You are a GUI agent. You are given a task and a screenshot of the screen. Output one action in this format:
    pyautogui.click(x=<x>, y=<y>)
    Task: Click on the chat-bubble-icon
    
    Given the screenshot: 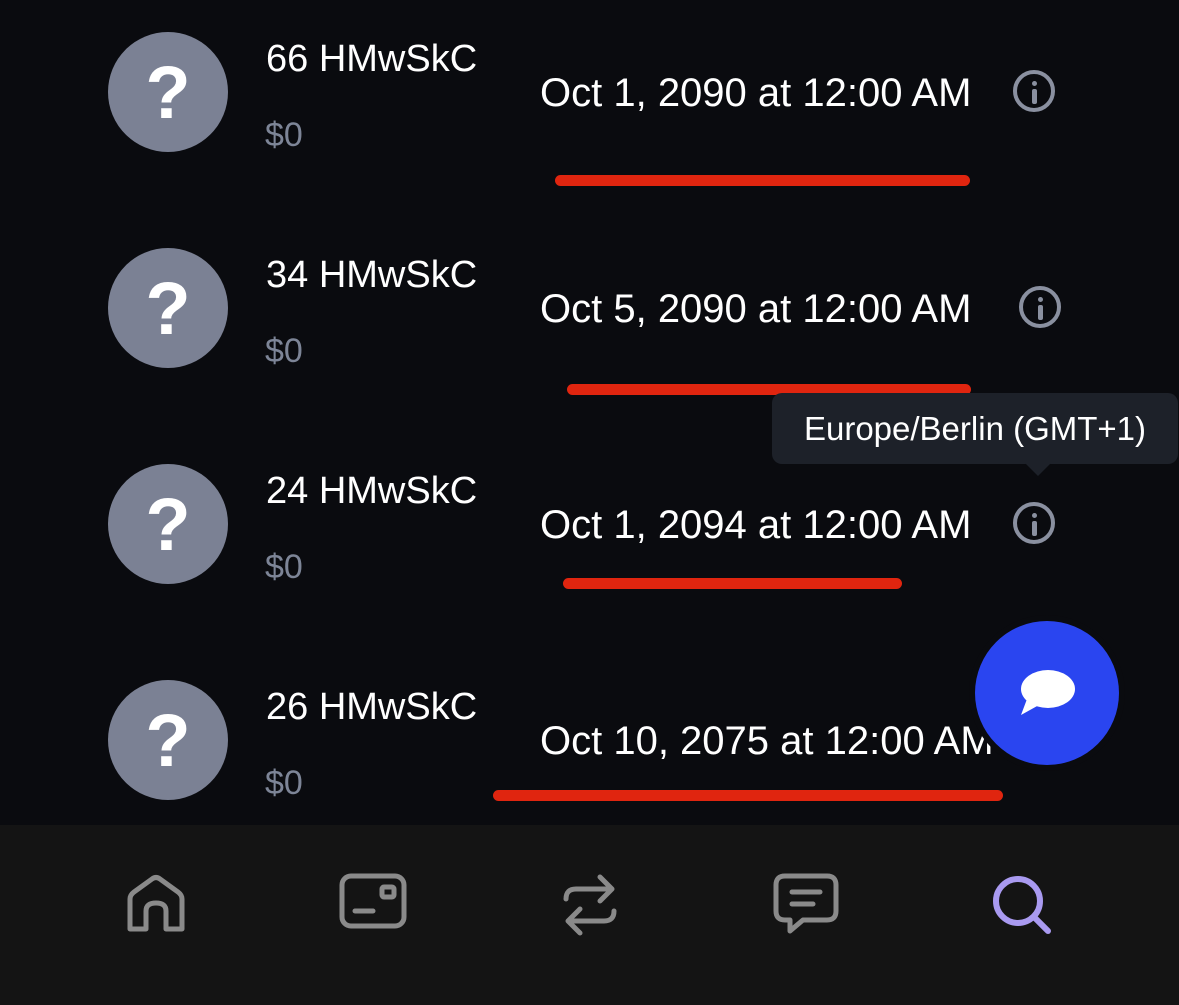 What is the action you would take?
    pyautogui.click(x=1048, y=692)
    